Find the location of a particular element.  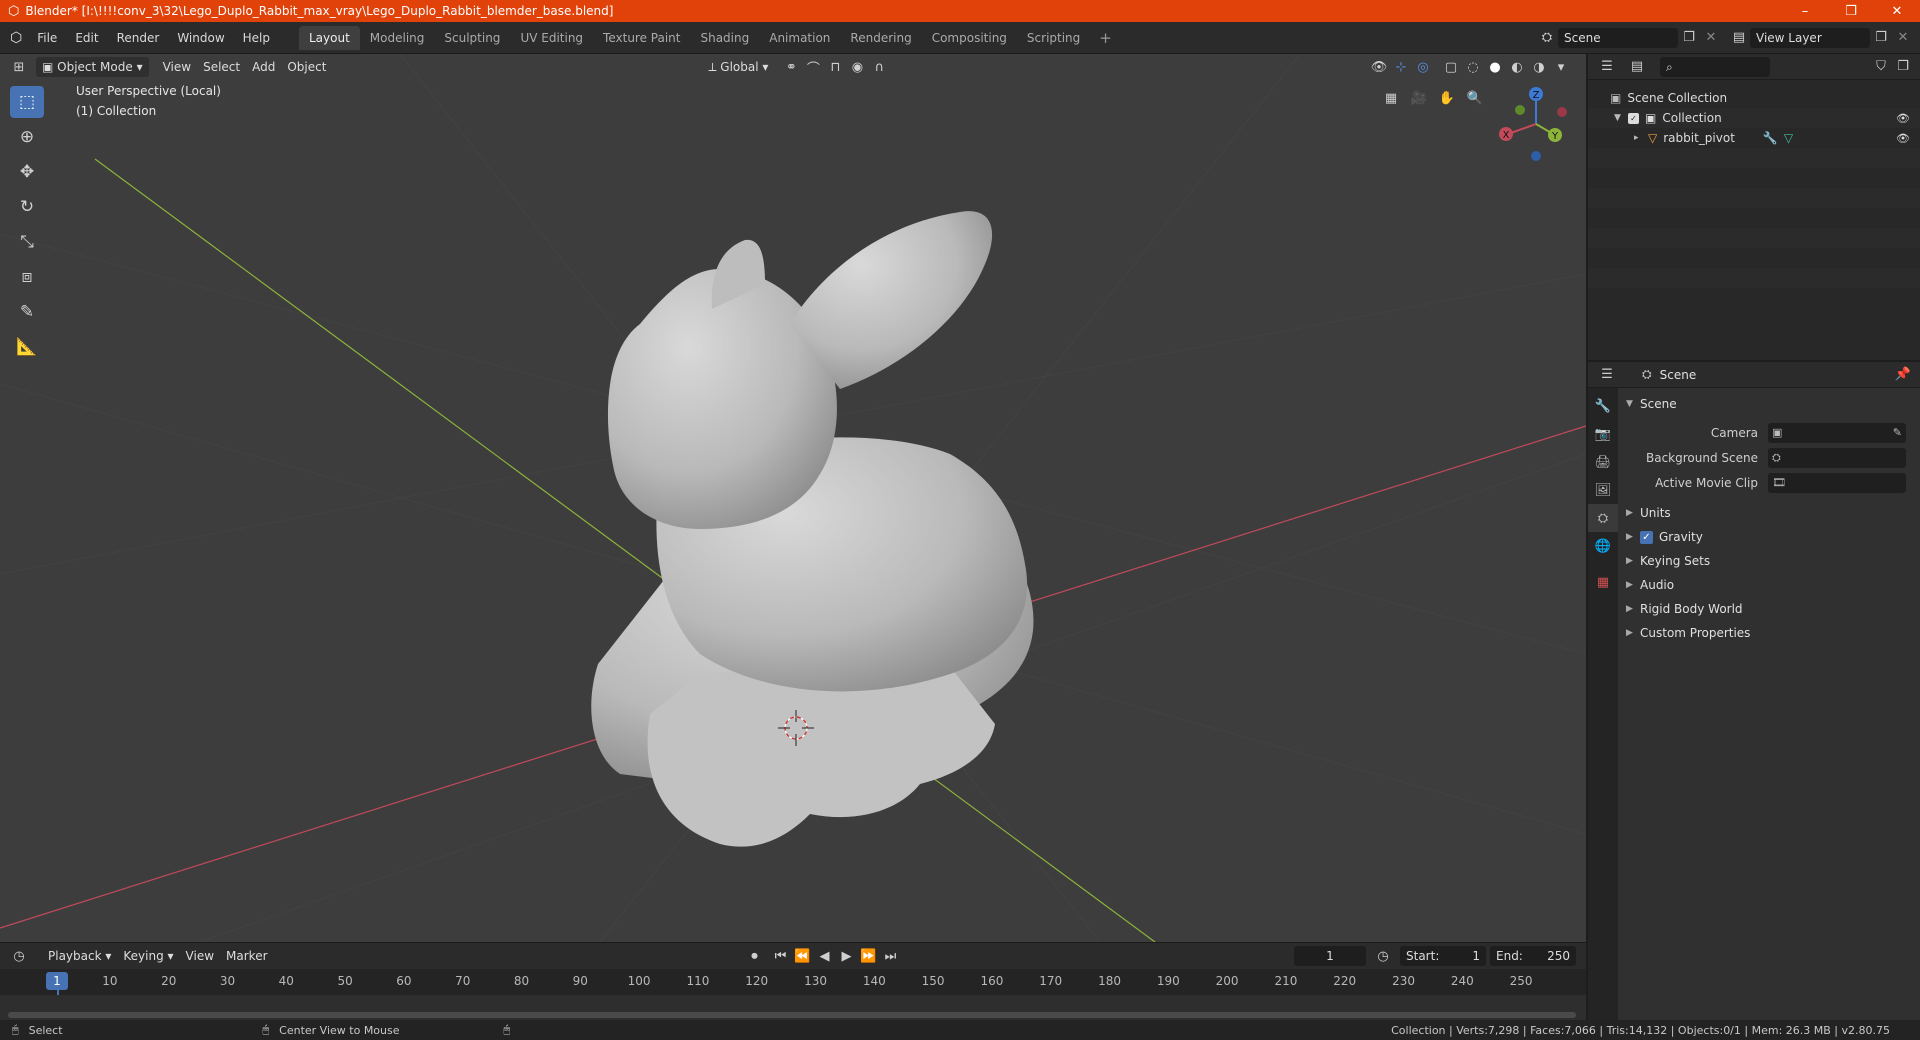

tab-shading: Shading is located at coordinates (724, 38).